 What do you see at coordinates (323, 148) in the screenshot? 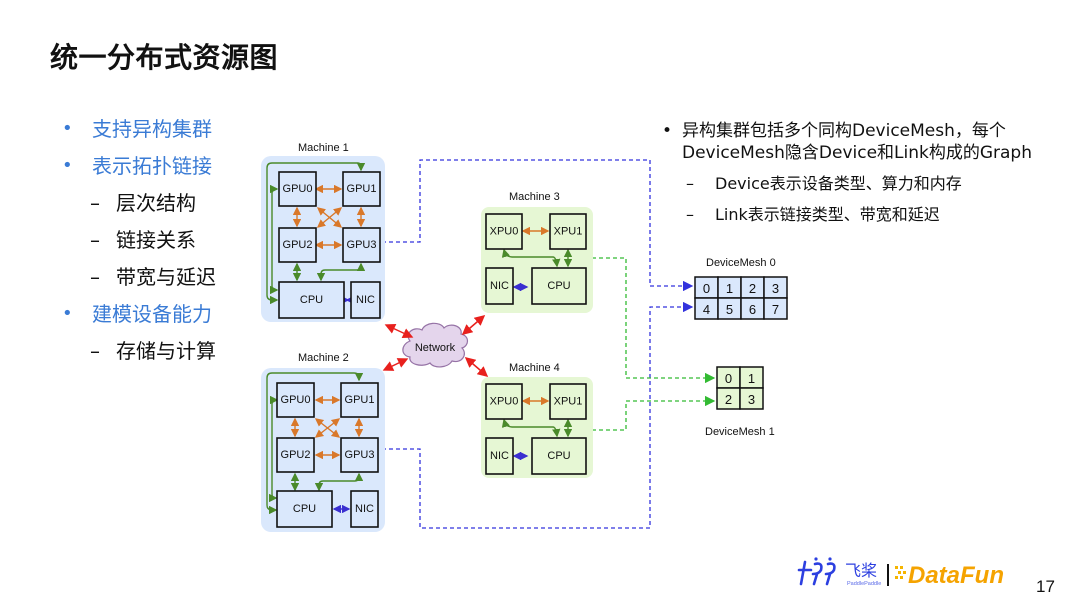
I see `machine-1-label: Machine 1` at bounding box center [323, 148].